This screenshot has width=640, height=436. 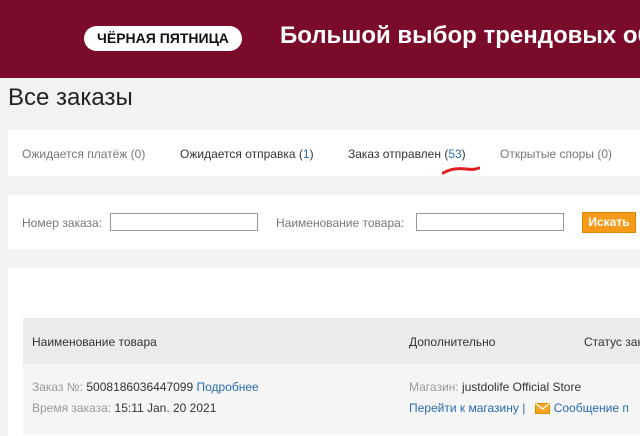 I want to click on tab-label: Ожидается отправка, so click(x=238, y=154).